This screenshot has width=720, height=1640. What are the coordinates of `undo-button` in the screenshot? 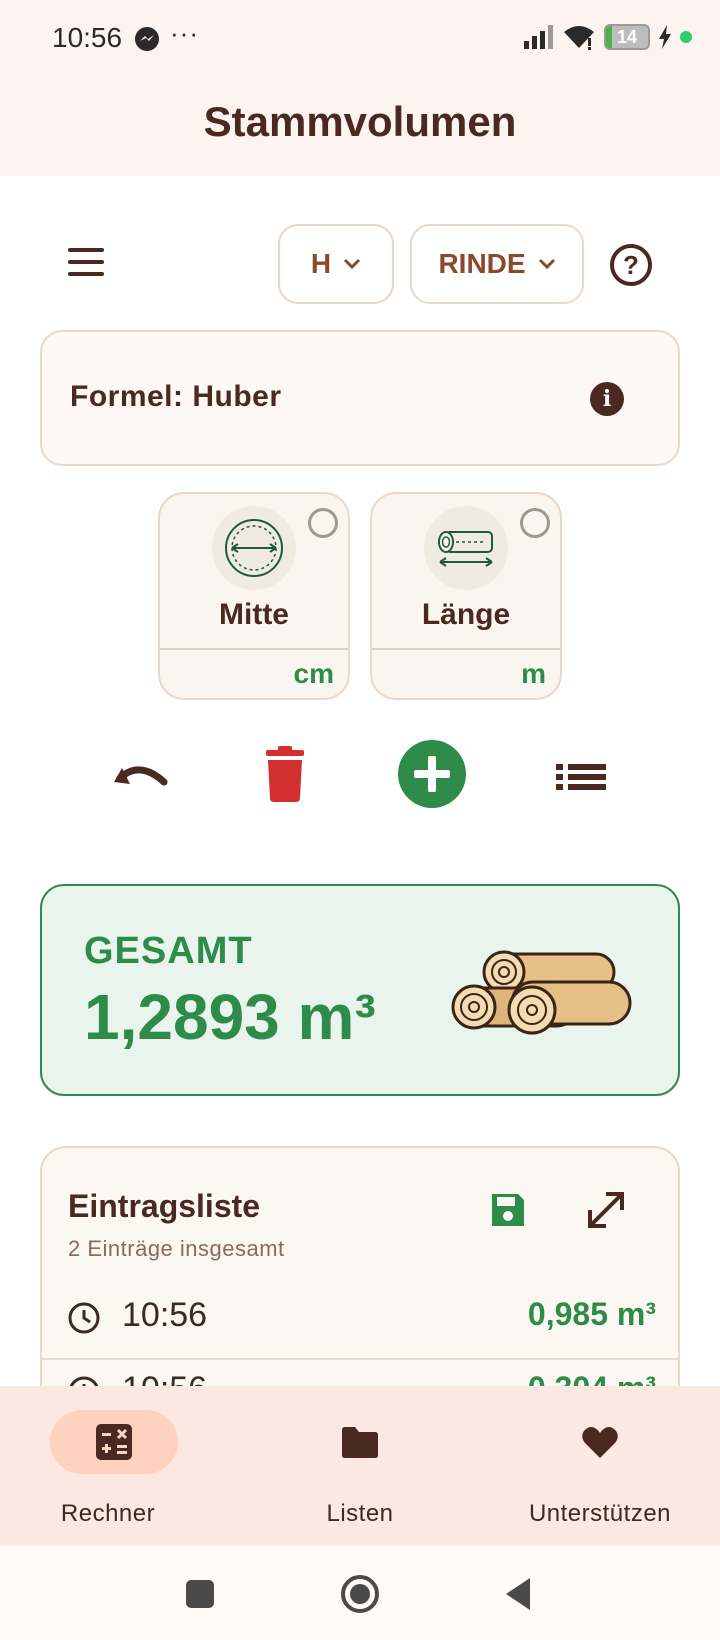 It's located at (139, 777).